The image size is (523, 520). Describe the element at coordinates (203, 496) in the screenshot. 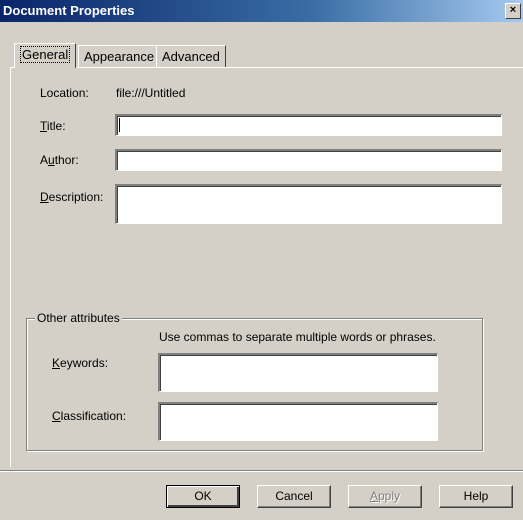

I see `ok-button: OK` at that location.